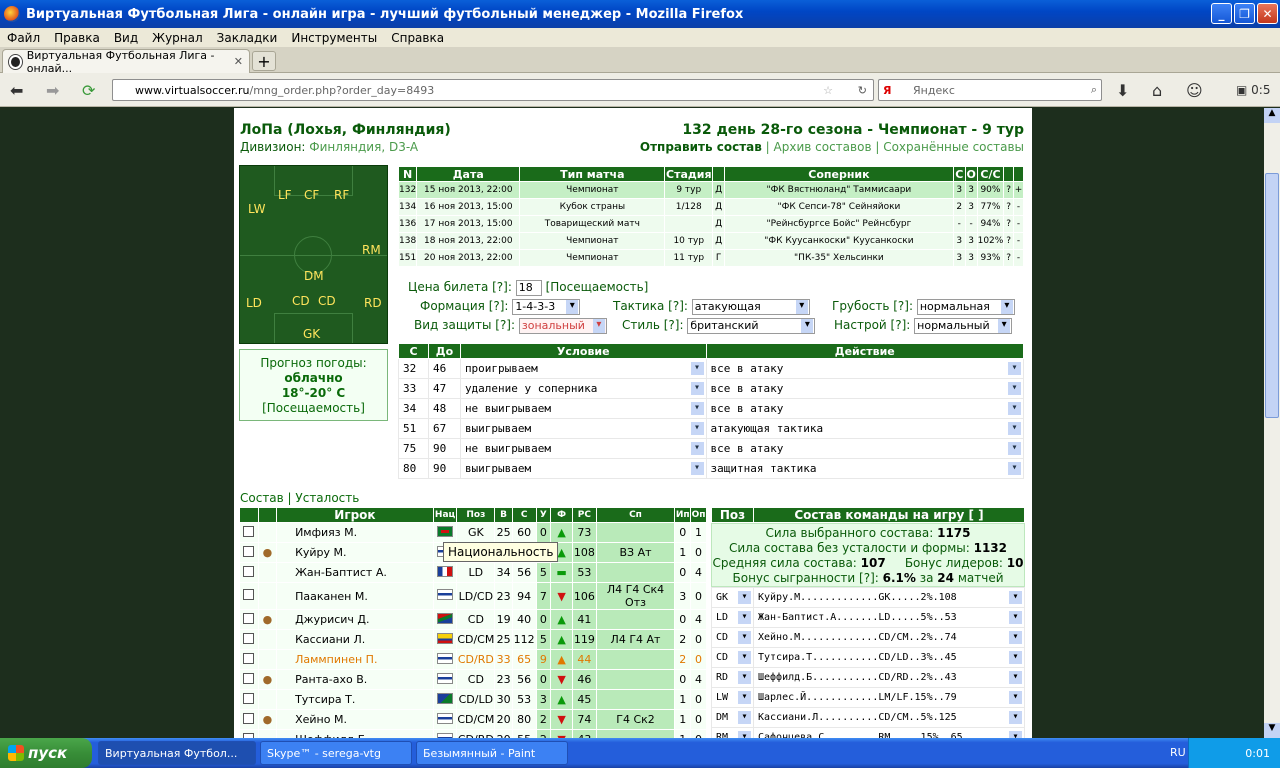 The height and width of the screenshot is (768, 1280). What do you see at coordinates (683, 515) in the screenshot?
I see `players-header: Ип` at bounding box center [683, 515].